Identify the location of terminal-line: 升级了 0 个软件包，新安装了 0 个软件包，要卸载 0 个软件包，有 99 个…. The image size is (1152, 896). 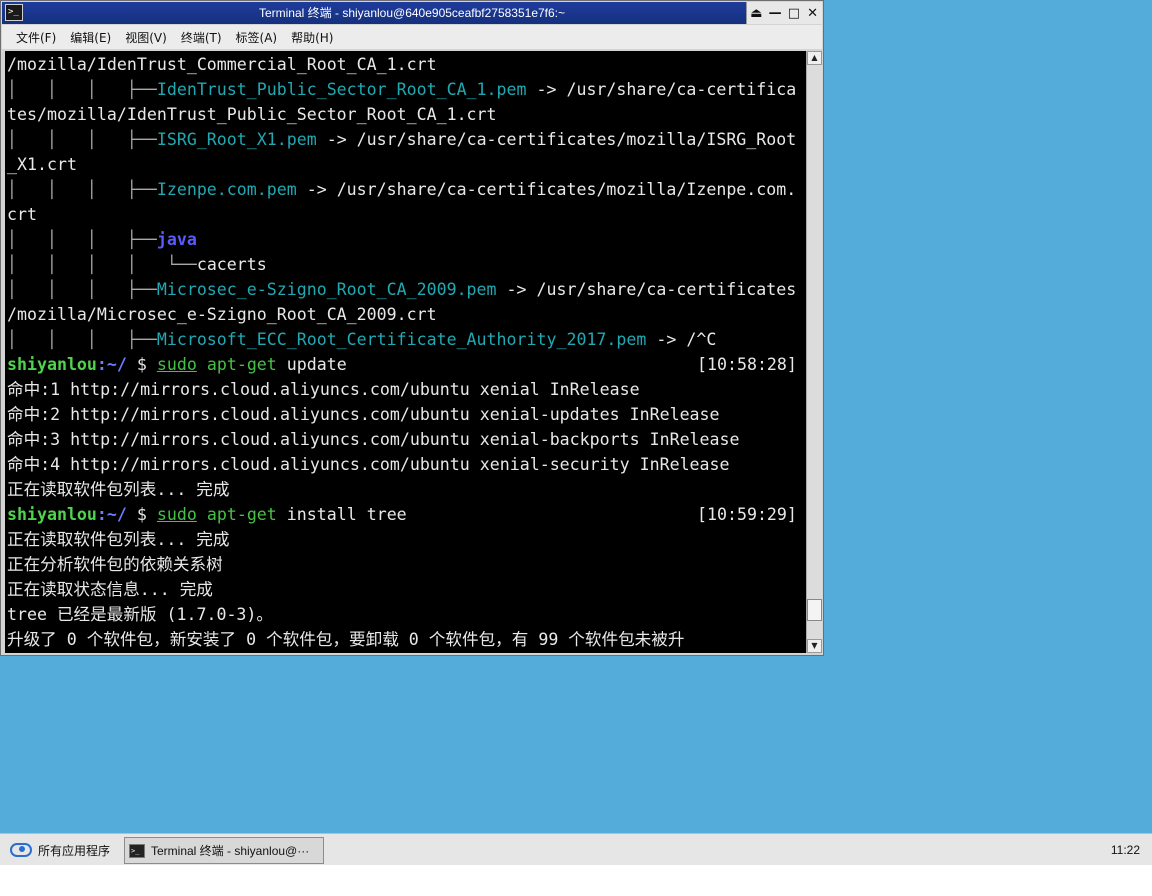
(346, 639).